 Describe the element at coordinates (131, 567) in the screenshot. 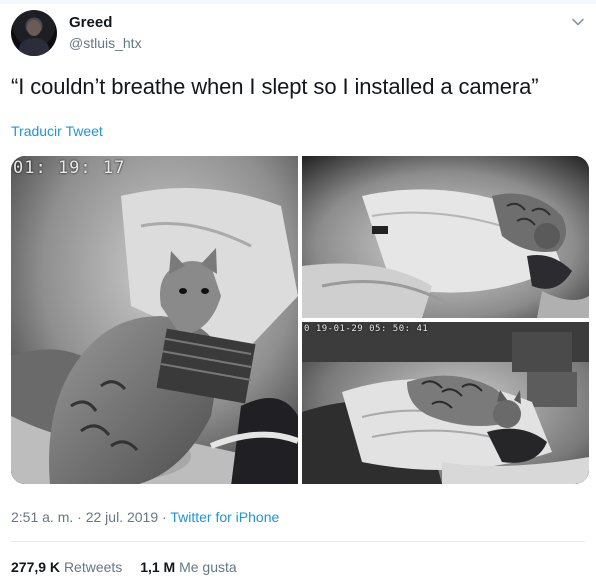

I see `tweet-stats: 277,9 K Retweets 1,1 M Me gusta` at that location.